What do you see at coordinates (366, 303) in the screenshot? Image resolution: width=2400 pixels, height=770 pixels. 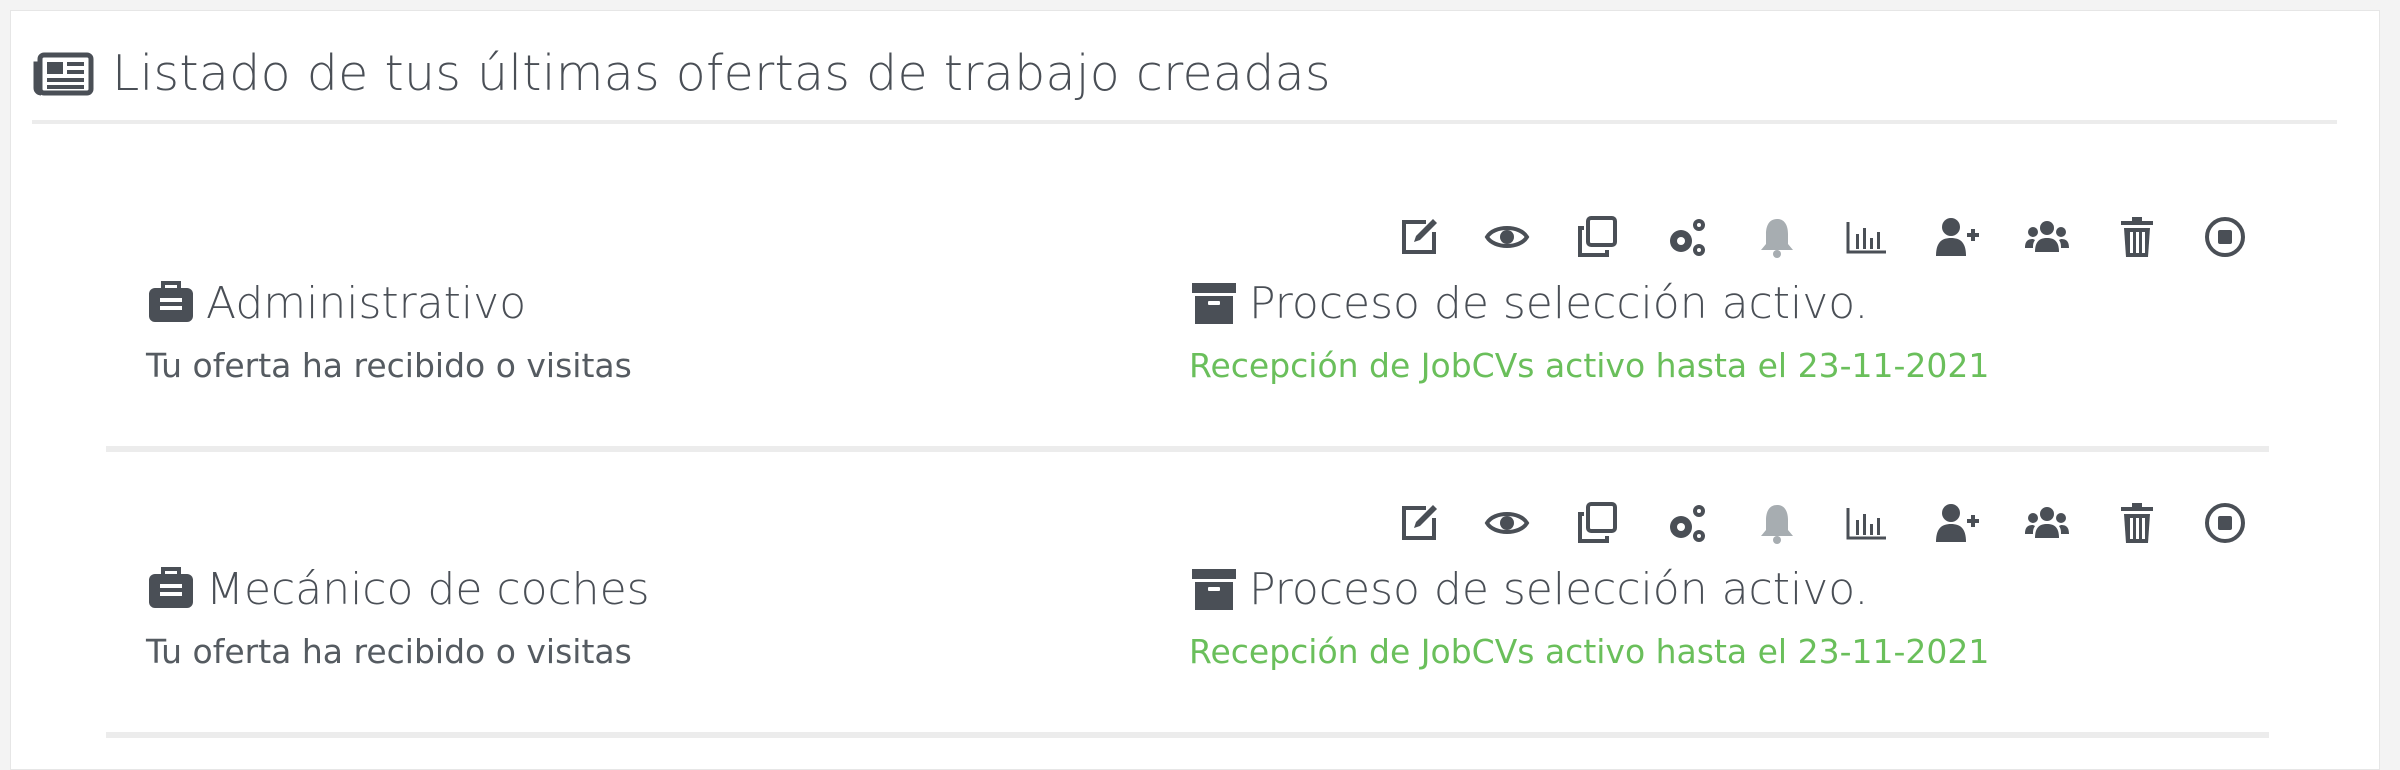 I see `offer-title: Administrativo` at bounding box center [366, 303].